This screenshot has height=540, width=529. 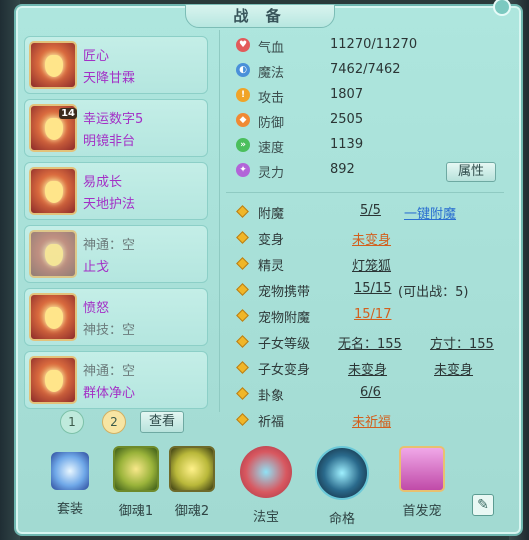 What do you see at coordinates (96, 56) in the screenshot?
I see `slot-line1: 匠心` at bounding box center [96, 56].